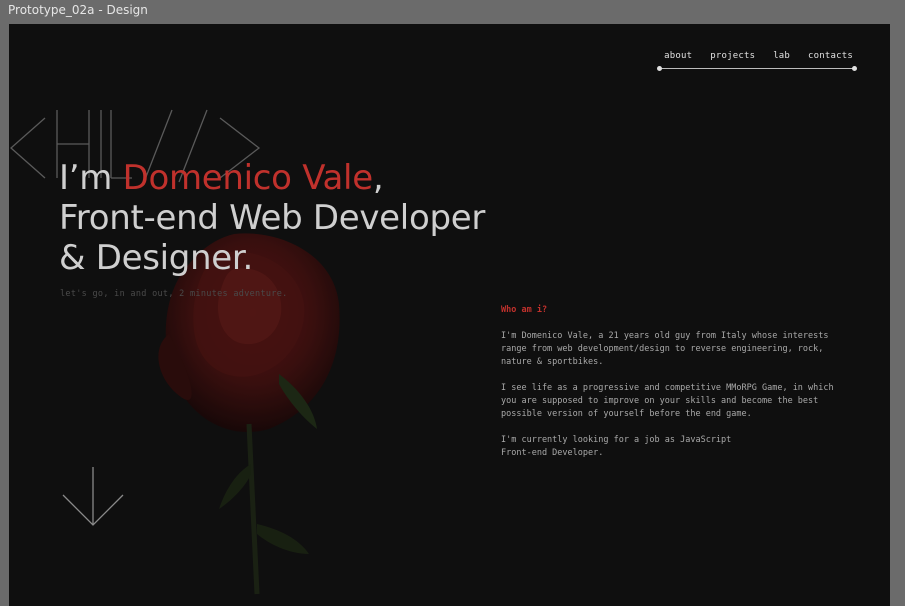 Image resolution: width=905 pixels, height=606 pixels. Describe the element at coordinates (781, 56) in the screenshot. I see `nav-item-lab: lab` at that location.